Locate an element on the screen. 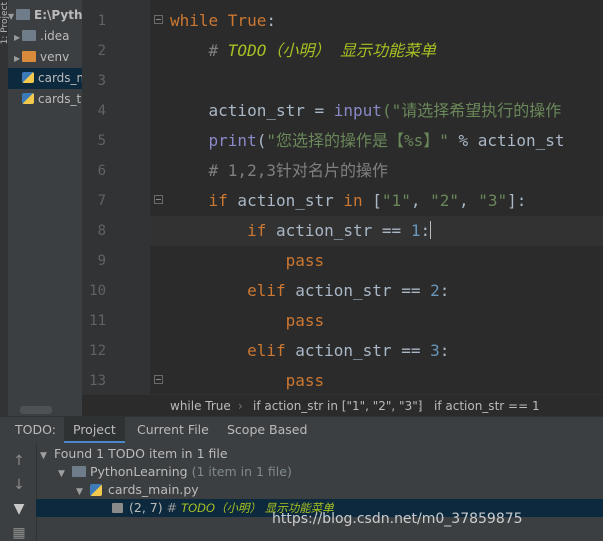 This screenshot has height=541, width=603. tree-item-root: ▼E:\Python is located at coordinates (45, 15).